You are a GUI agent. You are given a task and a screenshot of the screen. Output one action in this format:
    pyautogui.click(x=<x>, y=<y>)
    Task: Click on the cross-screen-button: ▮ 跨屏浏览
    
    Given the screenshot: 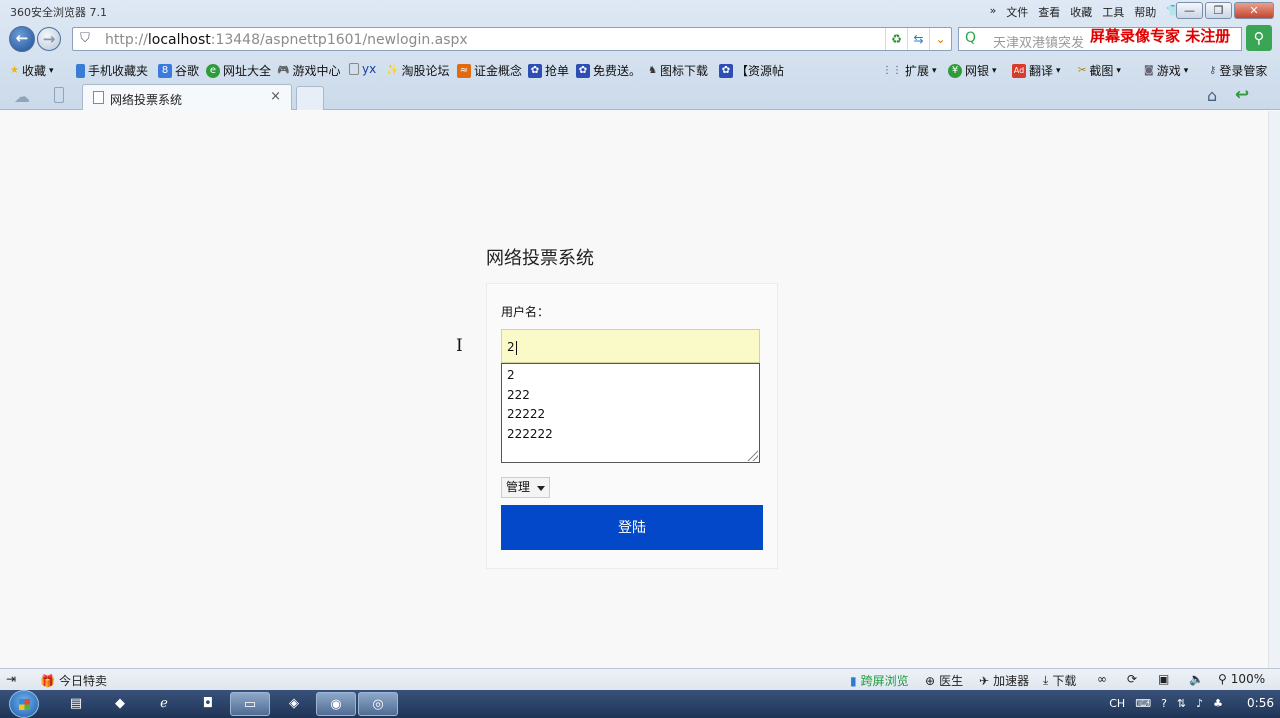 What is the action you would take?
    pyautogui.click(x=879, y=680)
    